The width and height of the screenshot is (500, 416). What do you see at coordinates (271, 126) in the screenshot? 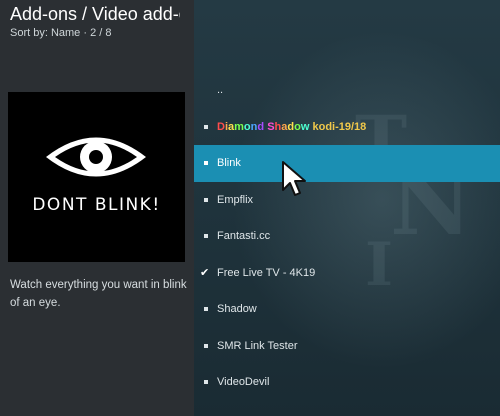
I see `rainbow-char: S` at bounding box center [271, 126].